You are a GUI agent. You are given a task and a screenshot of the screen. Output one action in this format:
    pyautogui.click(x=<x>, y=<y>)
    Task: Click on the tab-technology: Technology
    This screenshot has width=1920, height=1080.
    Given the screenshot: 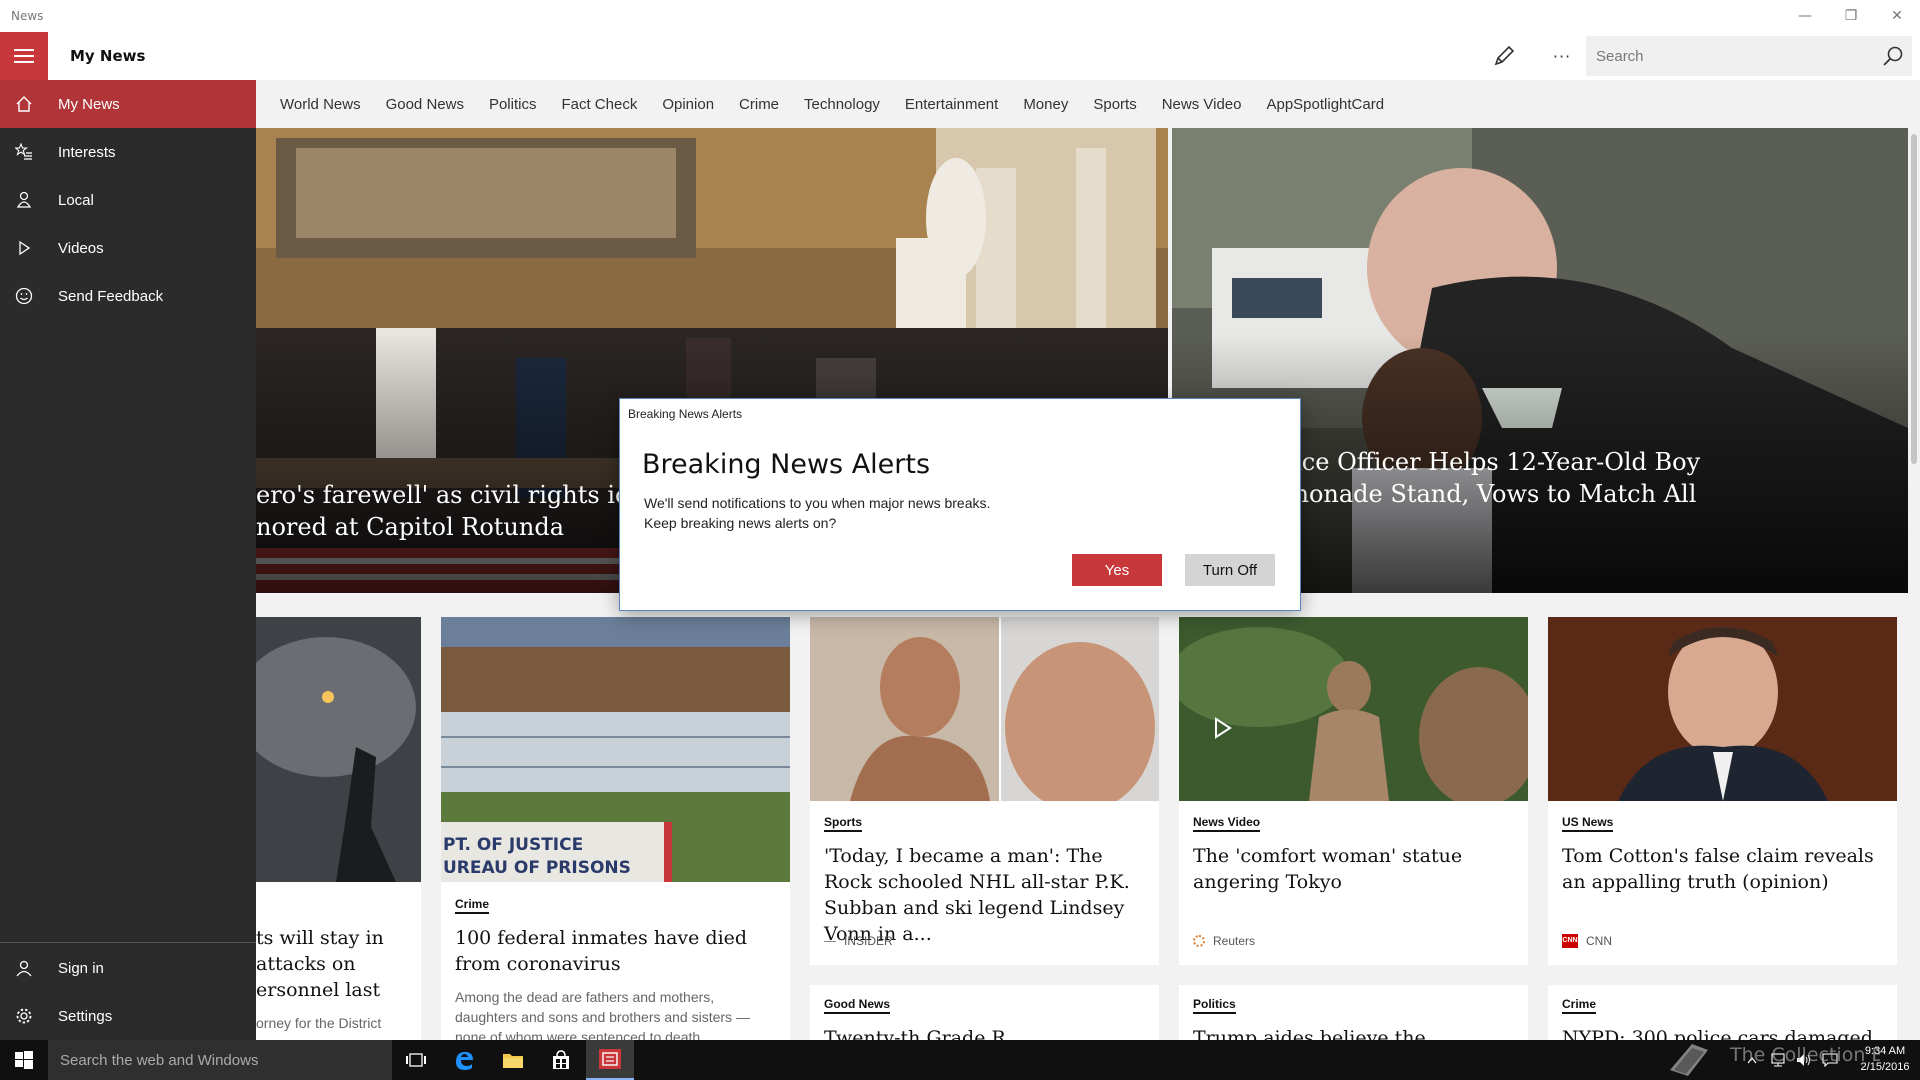 What is the action you would take?
    pyautogui.click(x=842, y=104)
    